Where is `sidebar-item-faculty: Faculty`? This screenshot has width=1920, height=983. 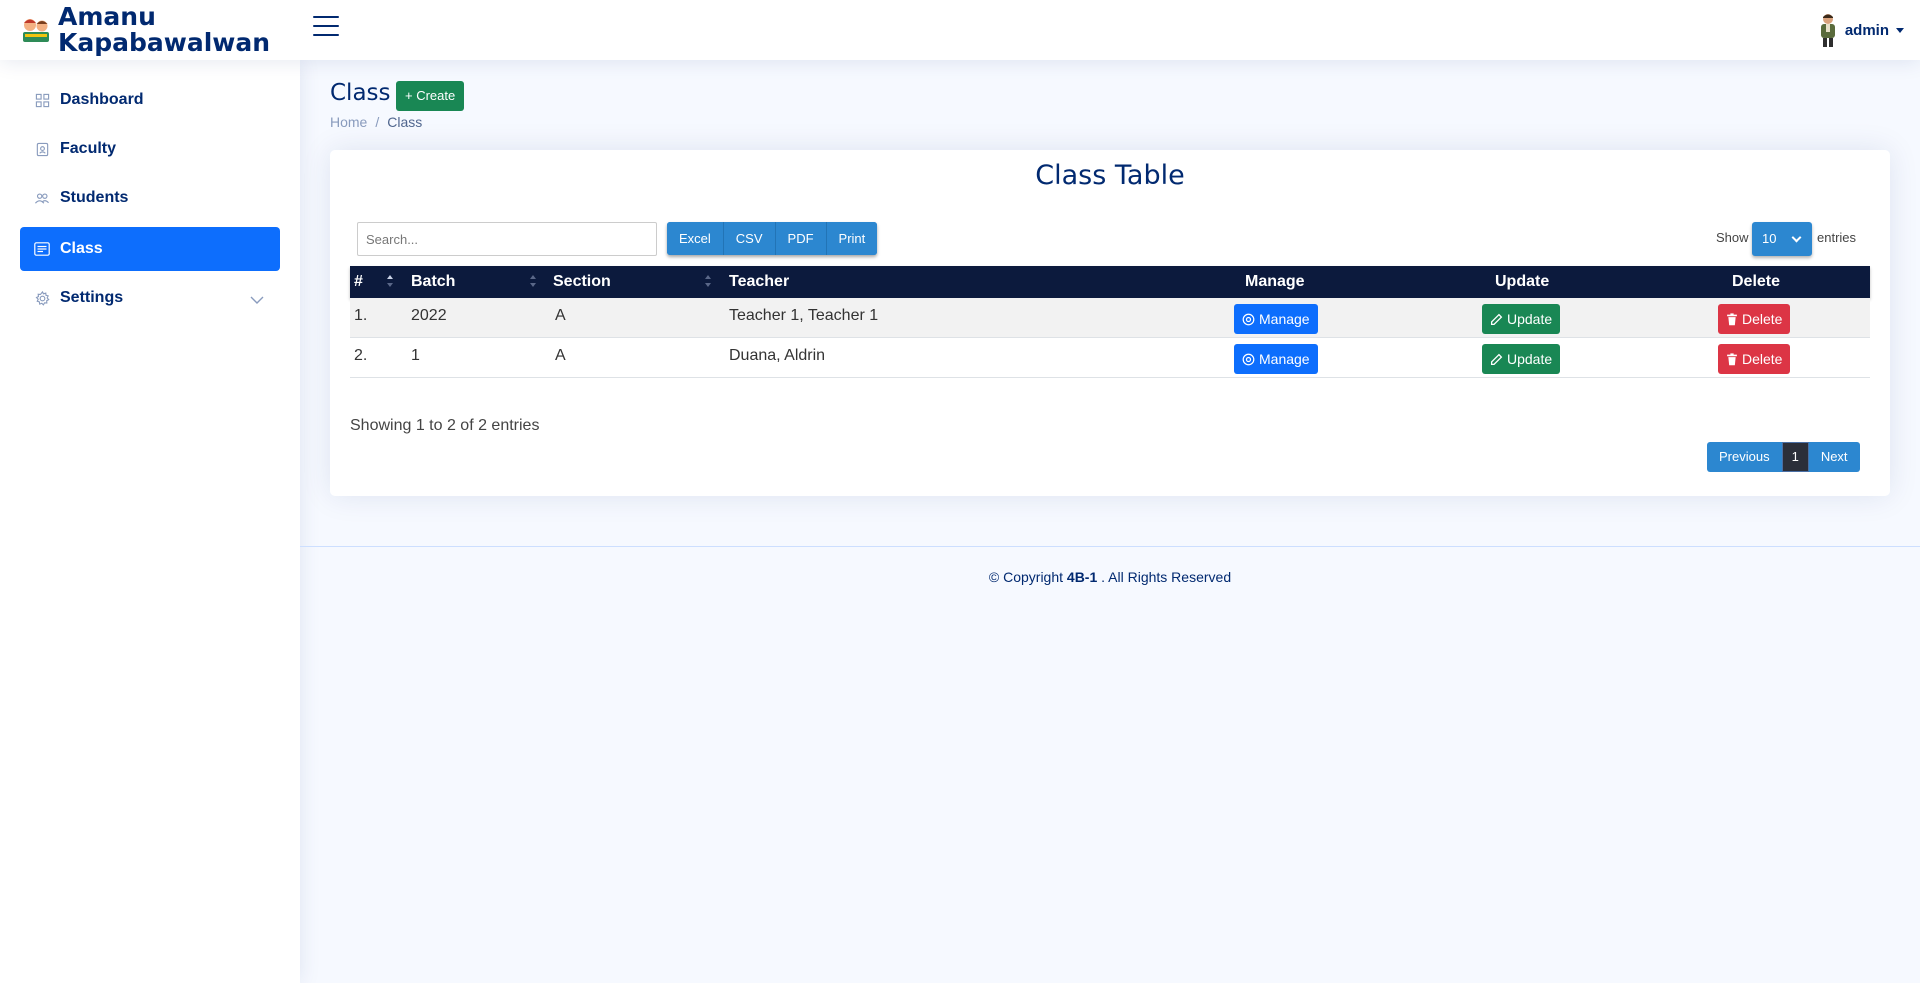
sidebar-item-faculty: Faculty is located at coordinates (150, 149).